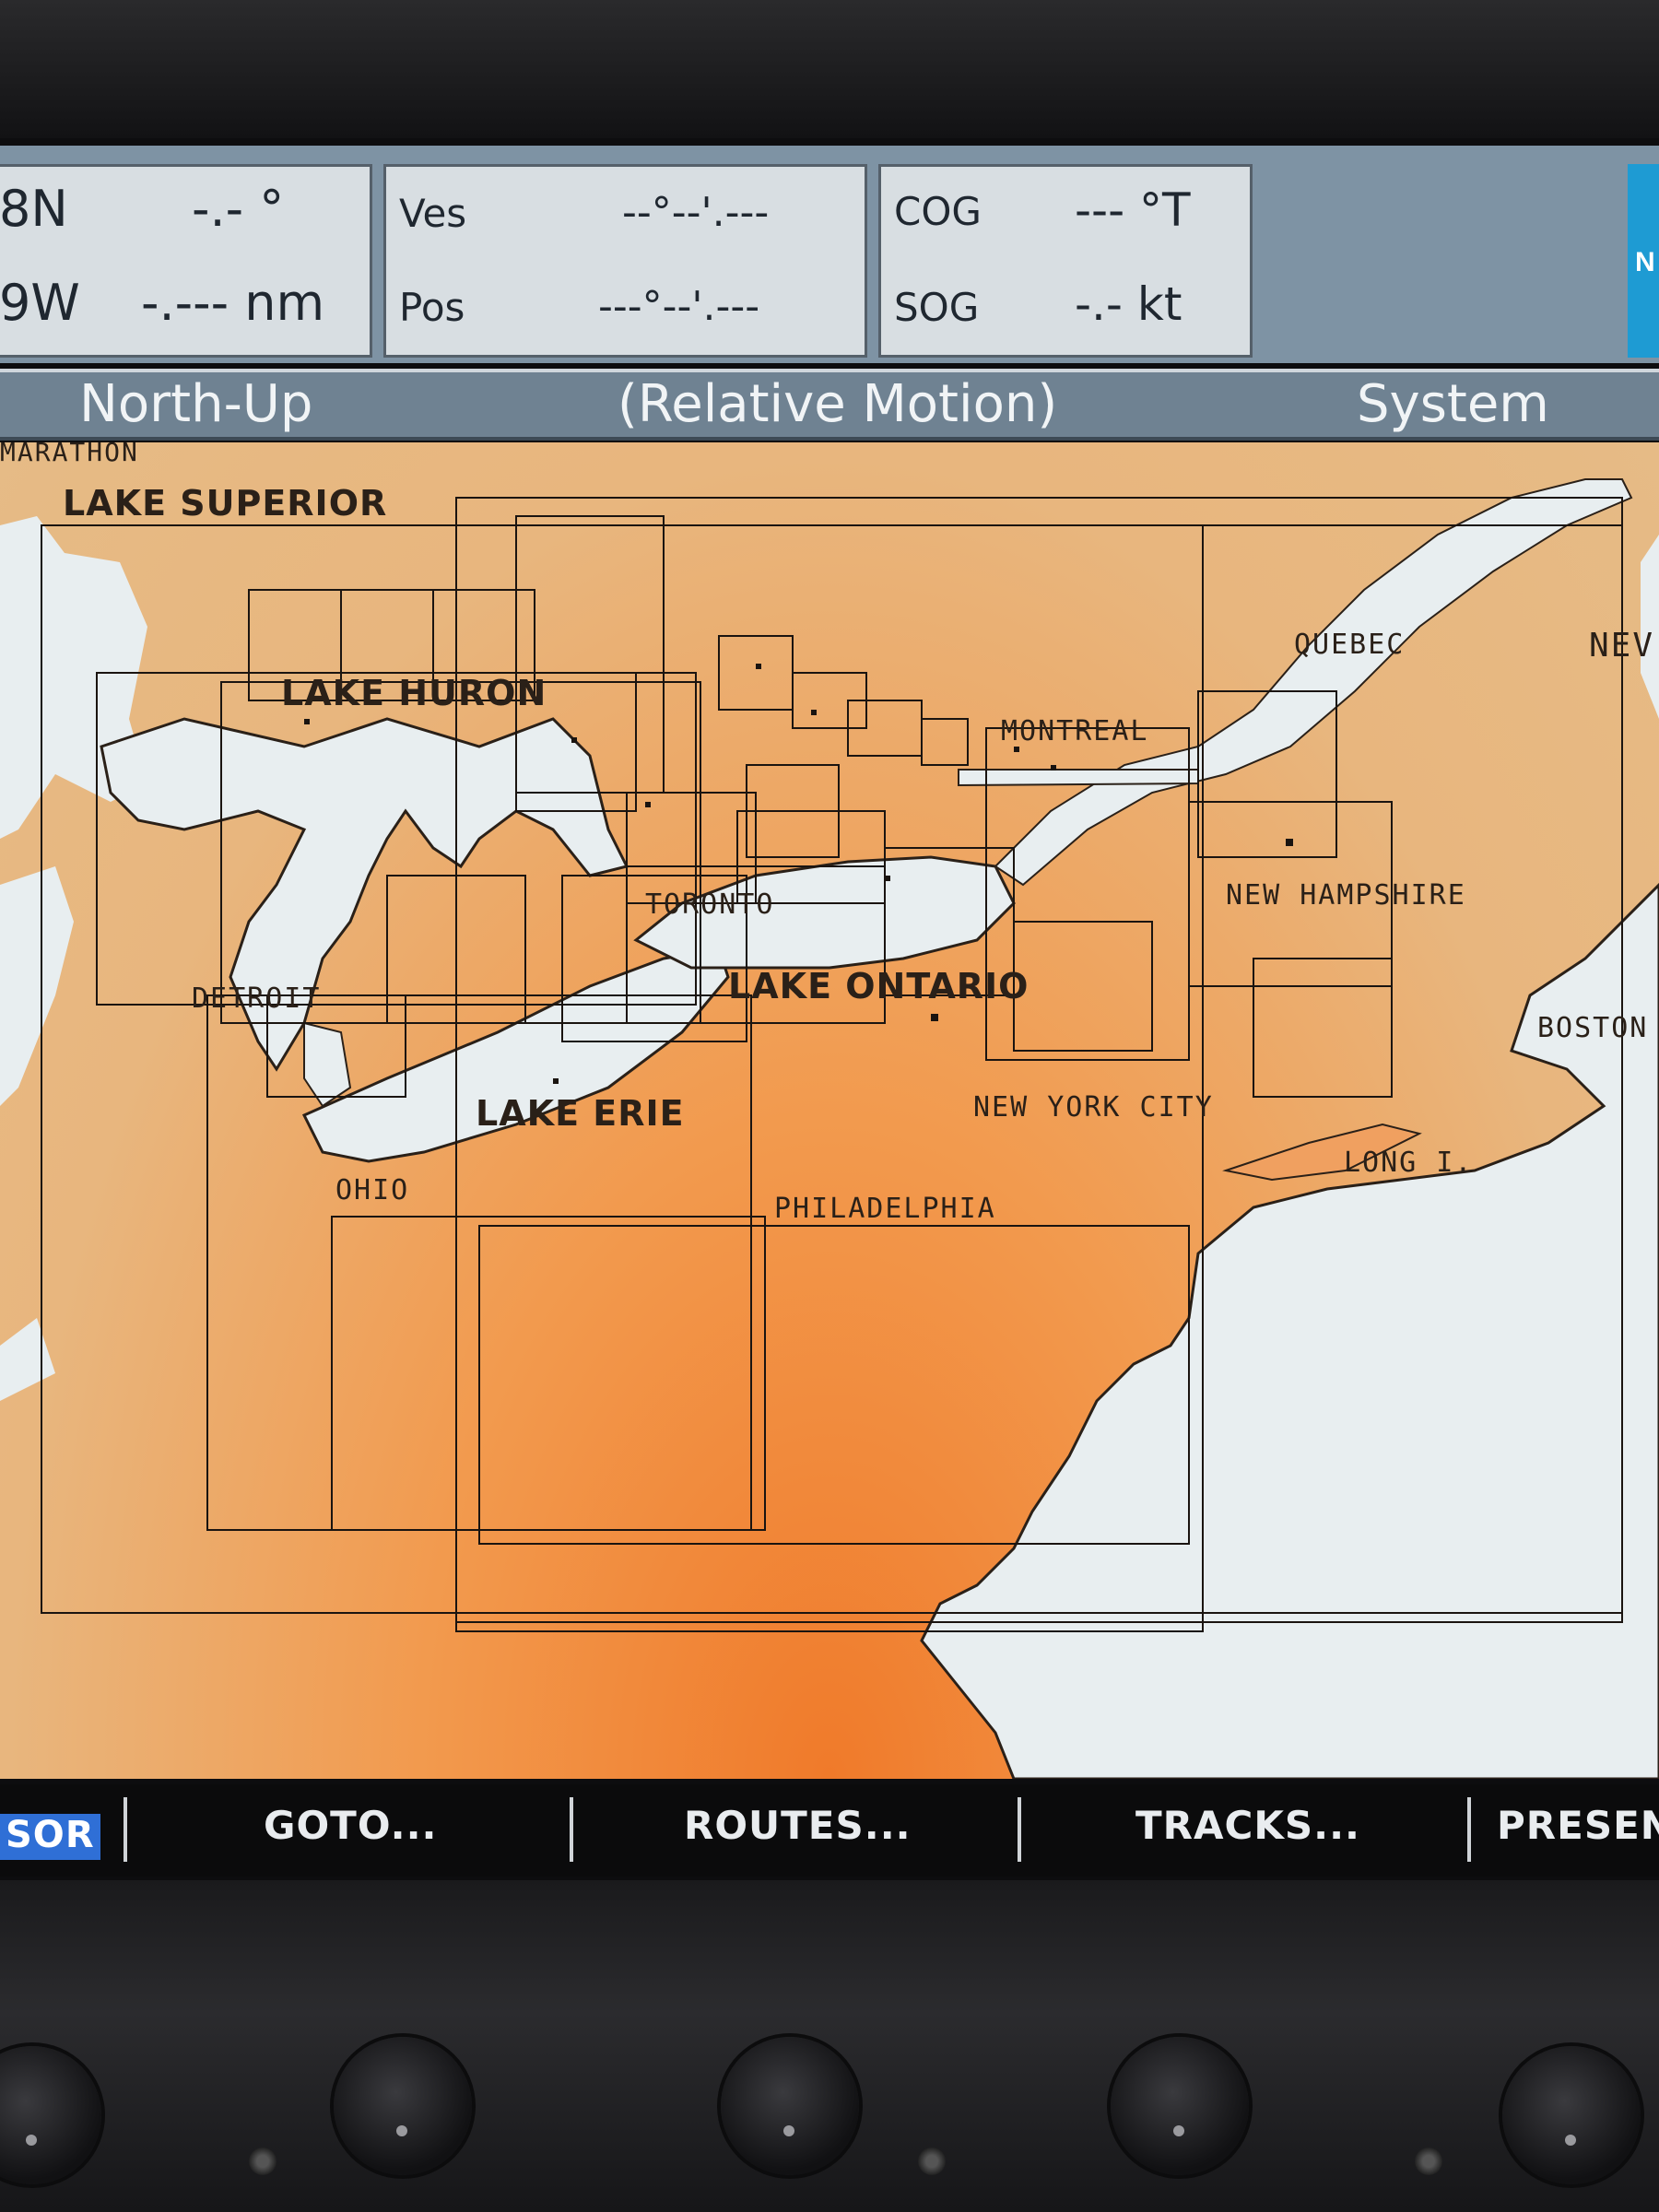 The height and width of the screenshot is (2212, 1659). Describe the element at coordinates (238, 209) in the screenshot. I see `cursor-bearing: -.- °` at that location.